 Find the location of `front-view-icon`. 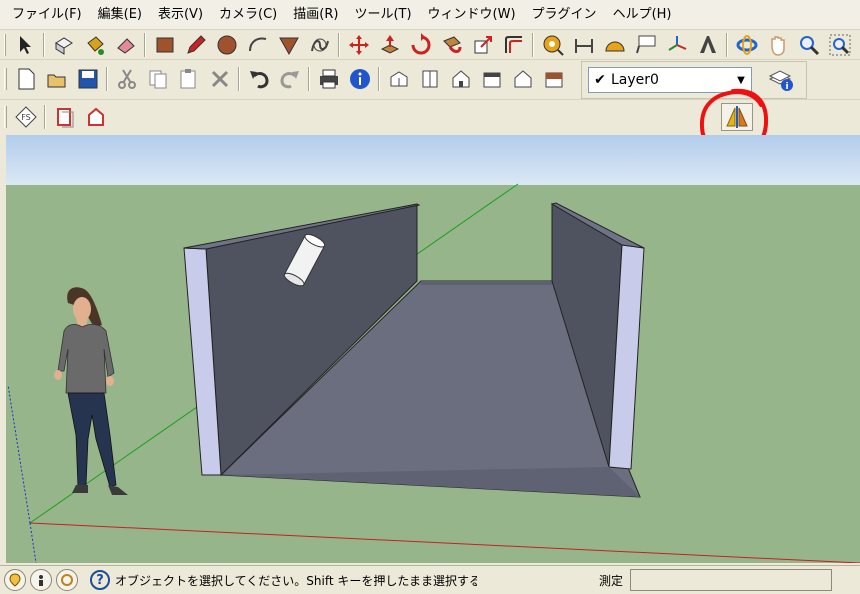

front-view-icon is located at coordinates (460, 79).